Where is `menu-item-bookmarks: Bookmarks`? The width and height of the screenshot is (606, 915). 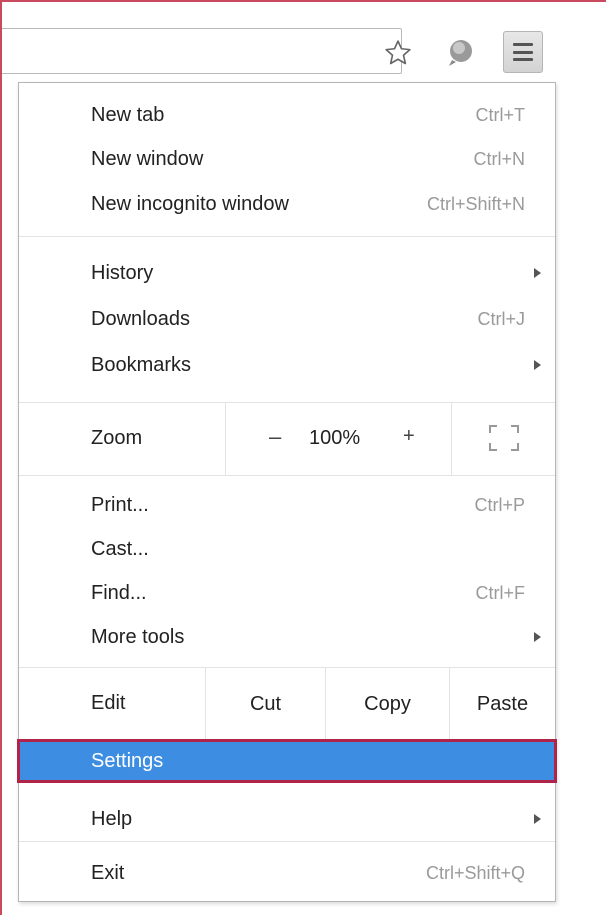 menu-item-bookmarks: Bookmarks is located at coordinates (287, 365).